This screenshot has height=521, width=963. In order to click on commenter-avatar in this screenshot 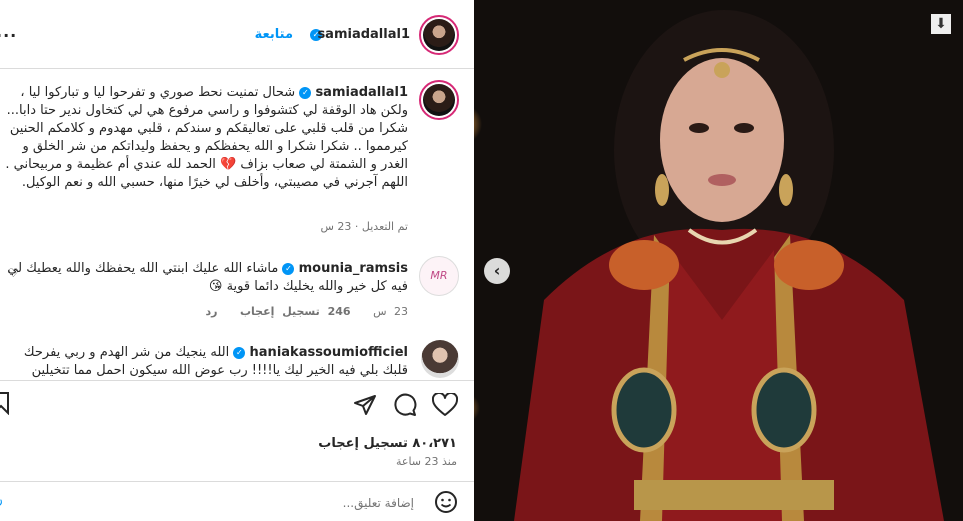, I will do `click(440, 359)`.